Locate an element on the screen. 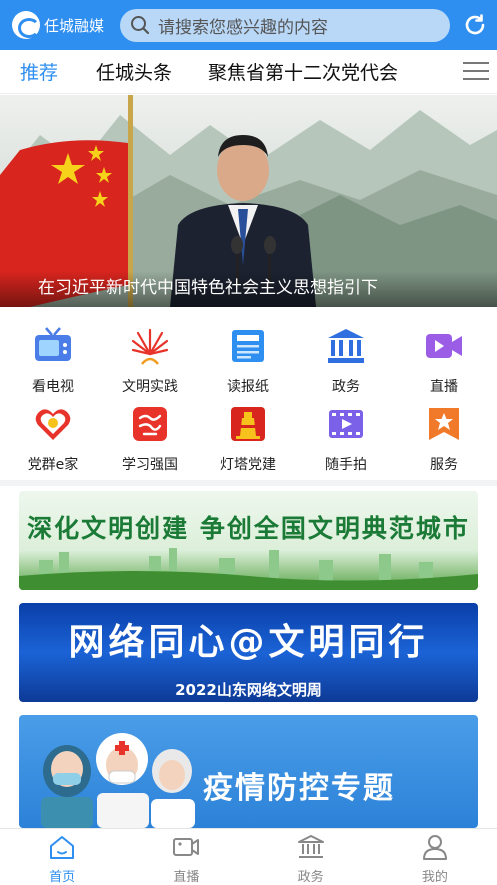  bottom-navigation: 首页 直播 政务 我的 is located at coordinates (248, 856).